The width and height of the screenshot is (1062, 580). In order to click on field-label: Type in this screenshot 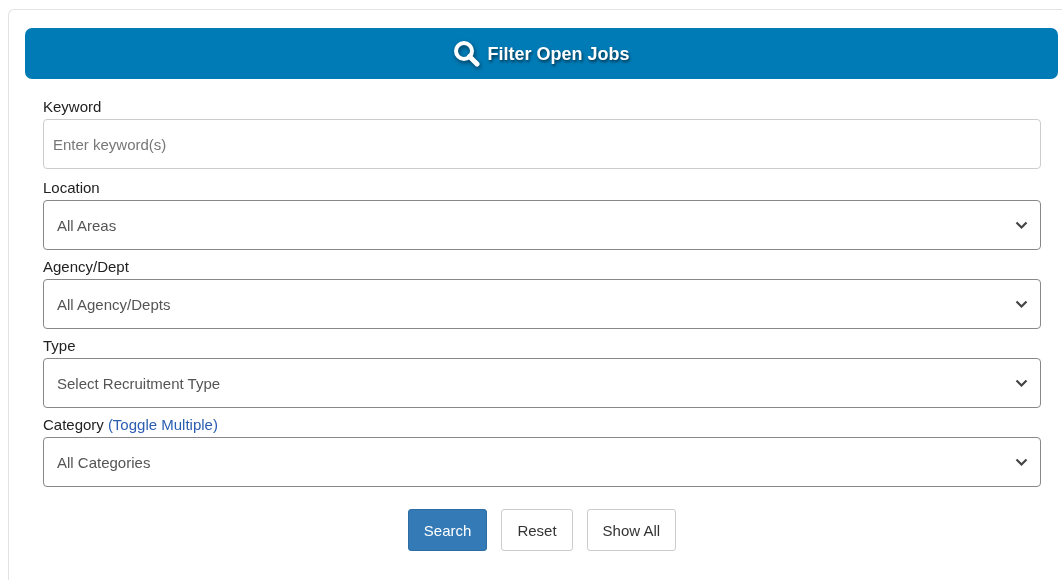, I will do `click(59, 345)`.